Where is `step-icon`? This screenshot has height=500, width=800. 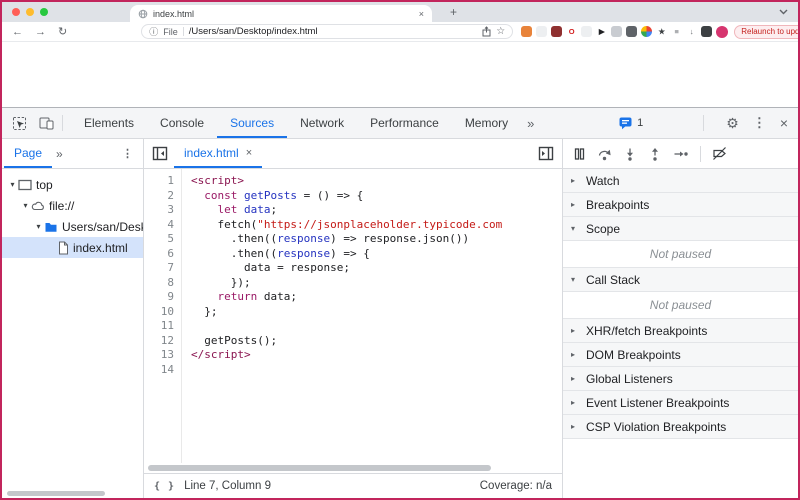 step-icon is located at coordinates (681, 154).